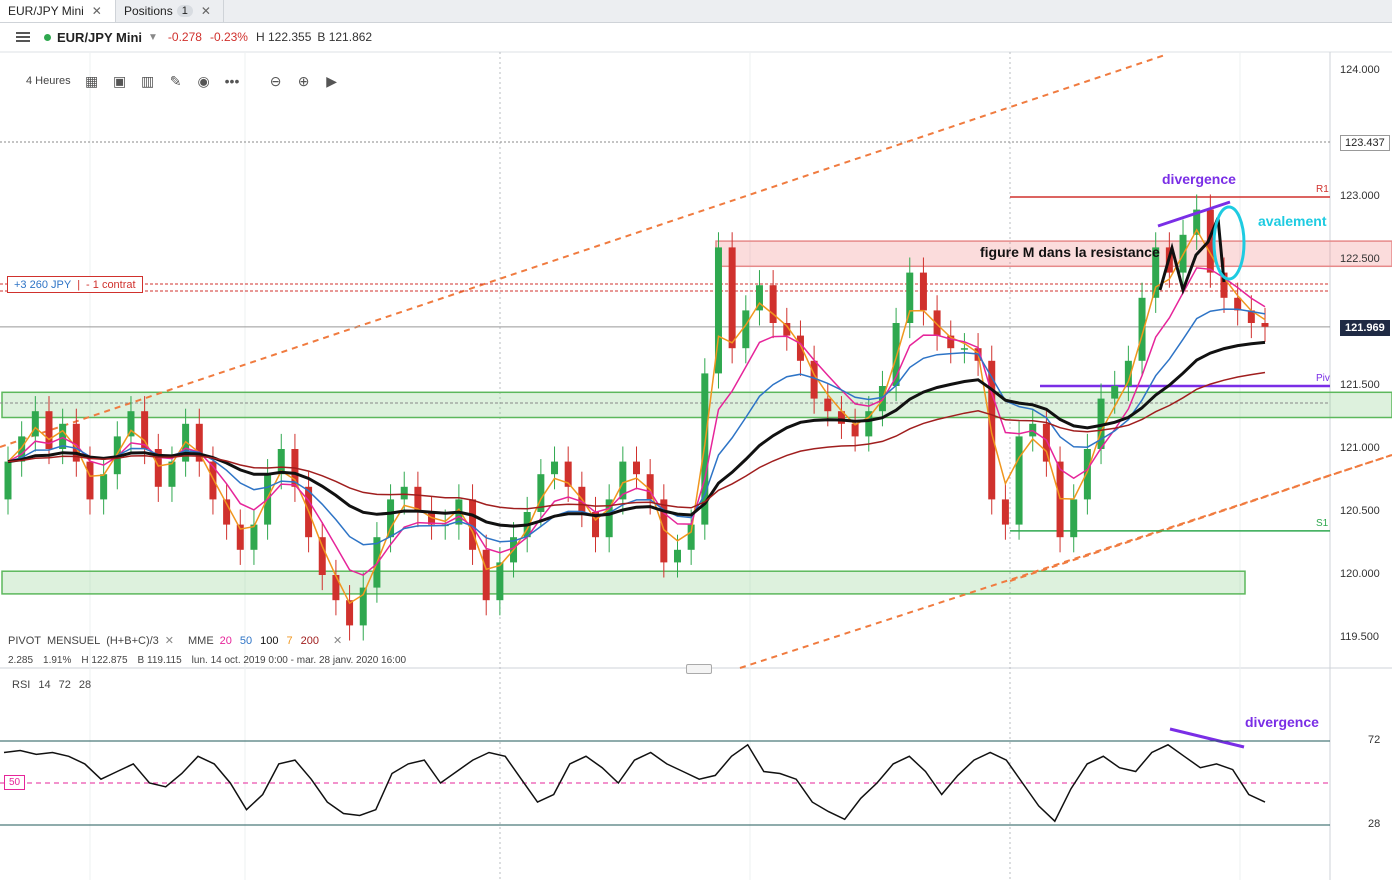 The height and width of the screenshot is (880, 1392). What do you see at coordinates (75, 284) in the screenshot?
I see `position-label: +3 260 JPY | - 1 contrat` at bounding box center [75, 284].